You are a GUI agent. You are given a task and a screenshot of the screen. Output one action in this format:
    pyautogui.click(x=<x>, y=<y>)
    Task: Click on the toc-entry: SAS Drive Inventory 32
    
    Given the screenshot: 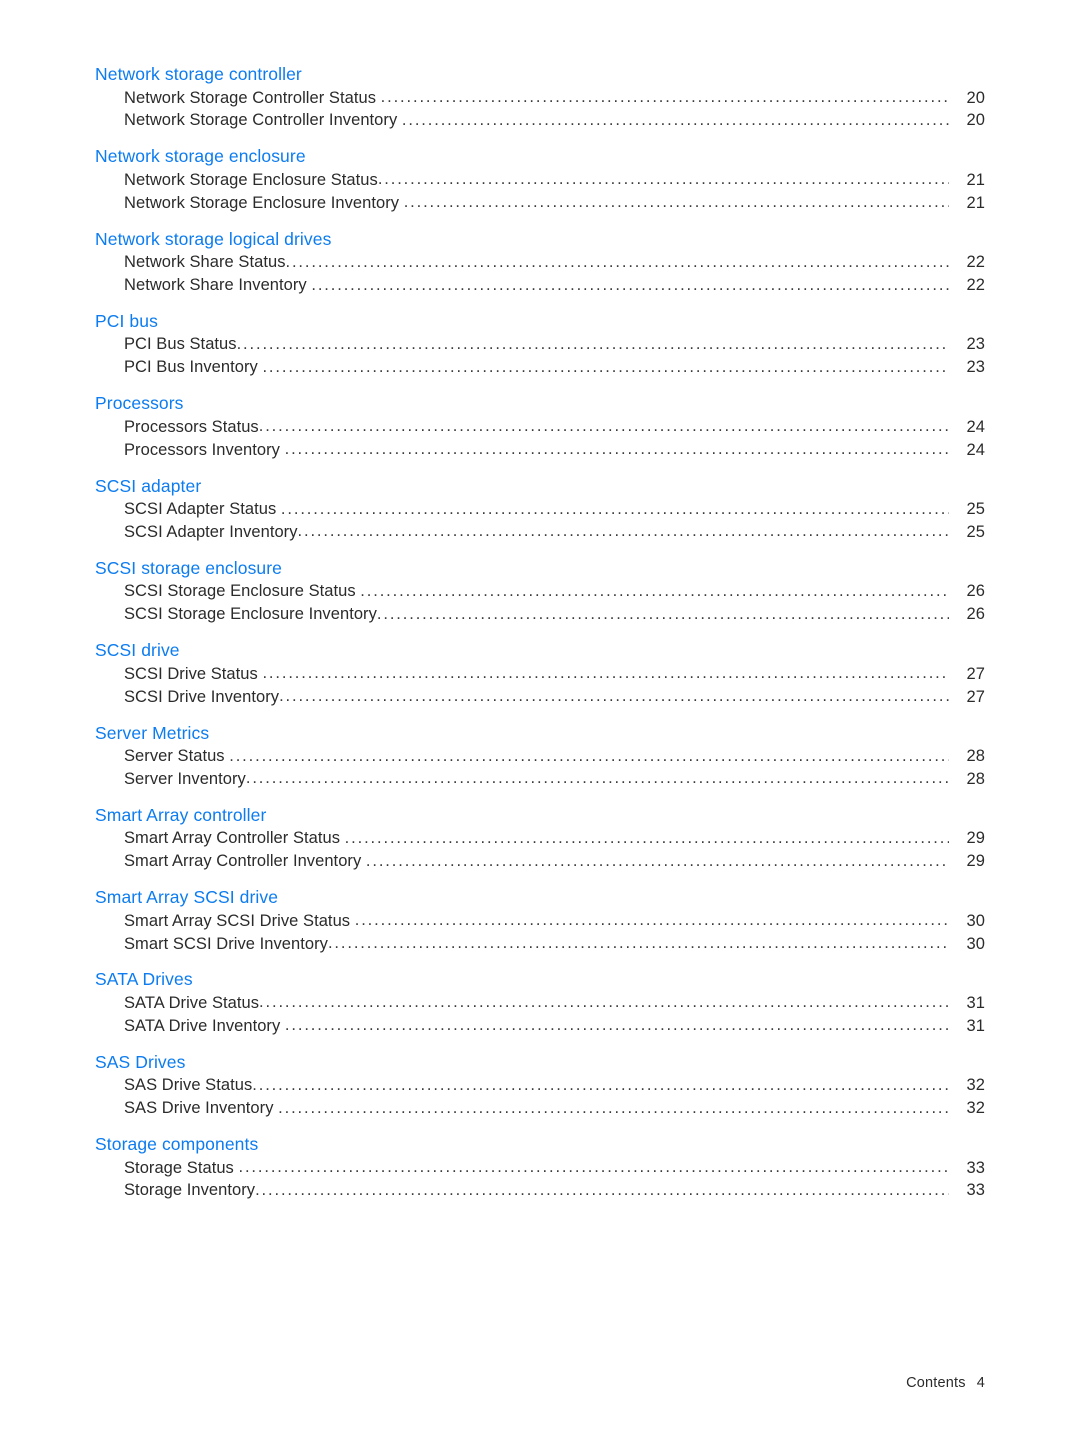 What is the action you would take?
    pyautogui.click(x=554, y=1108)
    